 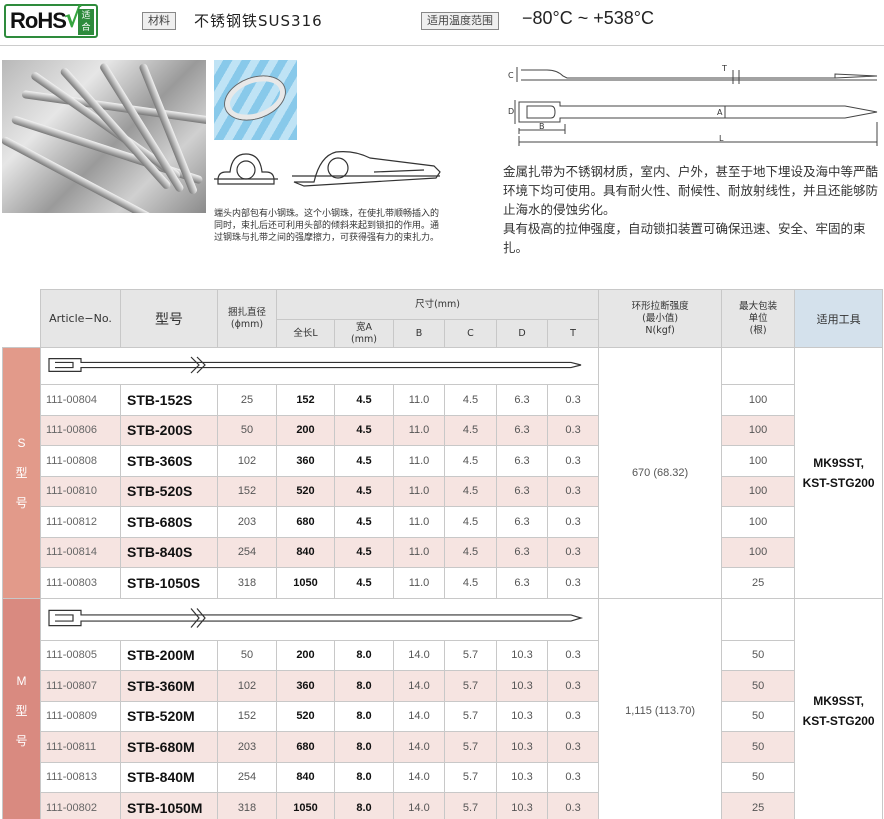 I want to click on model-cell: STB-200S, so click(x=169, y=430).